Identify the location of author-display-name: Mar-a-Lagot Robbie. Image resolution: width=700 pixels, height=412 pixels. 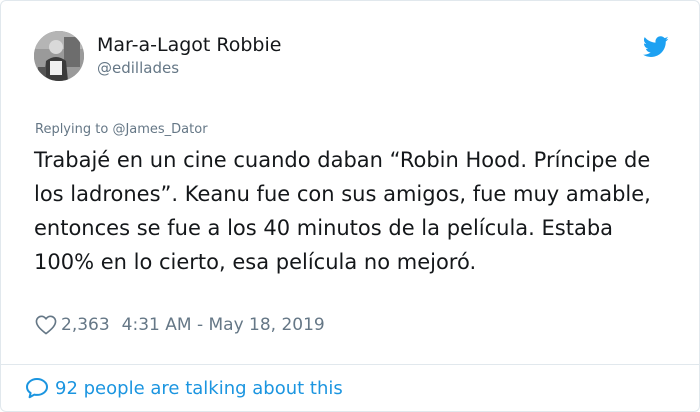
(189, 45).